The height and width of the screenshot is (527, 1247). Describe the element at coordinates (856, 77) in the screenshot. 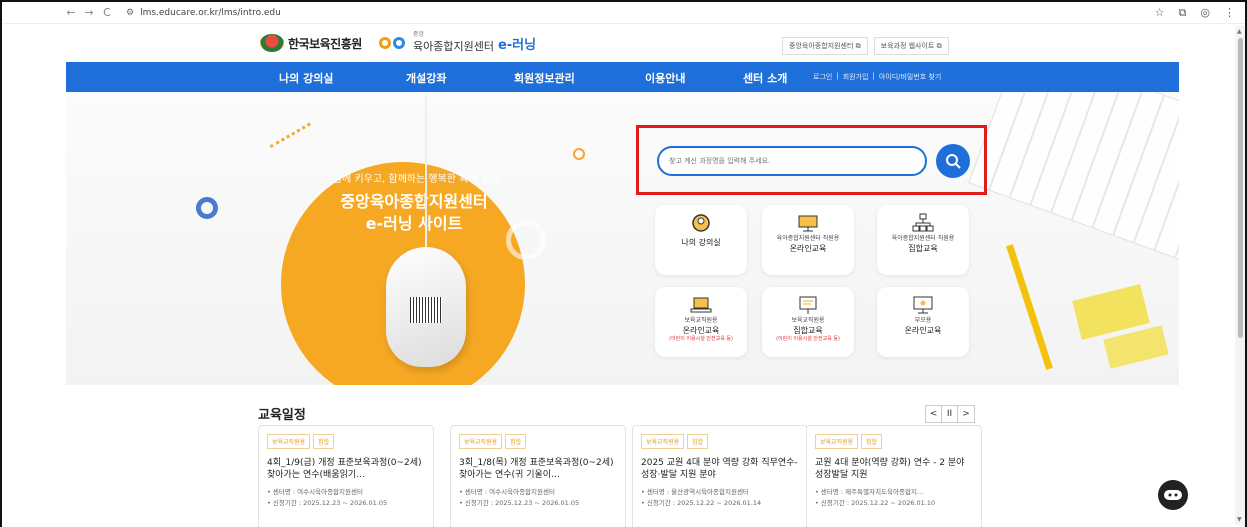

I see `signup-link: 회원가입` at that location.